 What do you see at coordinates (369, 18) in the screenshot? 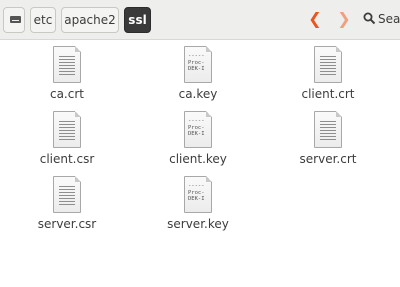
I see `search-icon` at bounding box center [369, 18].